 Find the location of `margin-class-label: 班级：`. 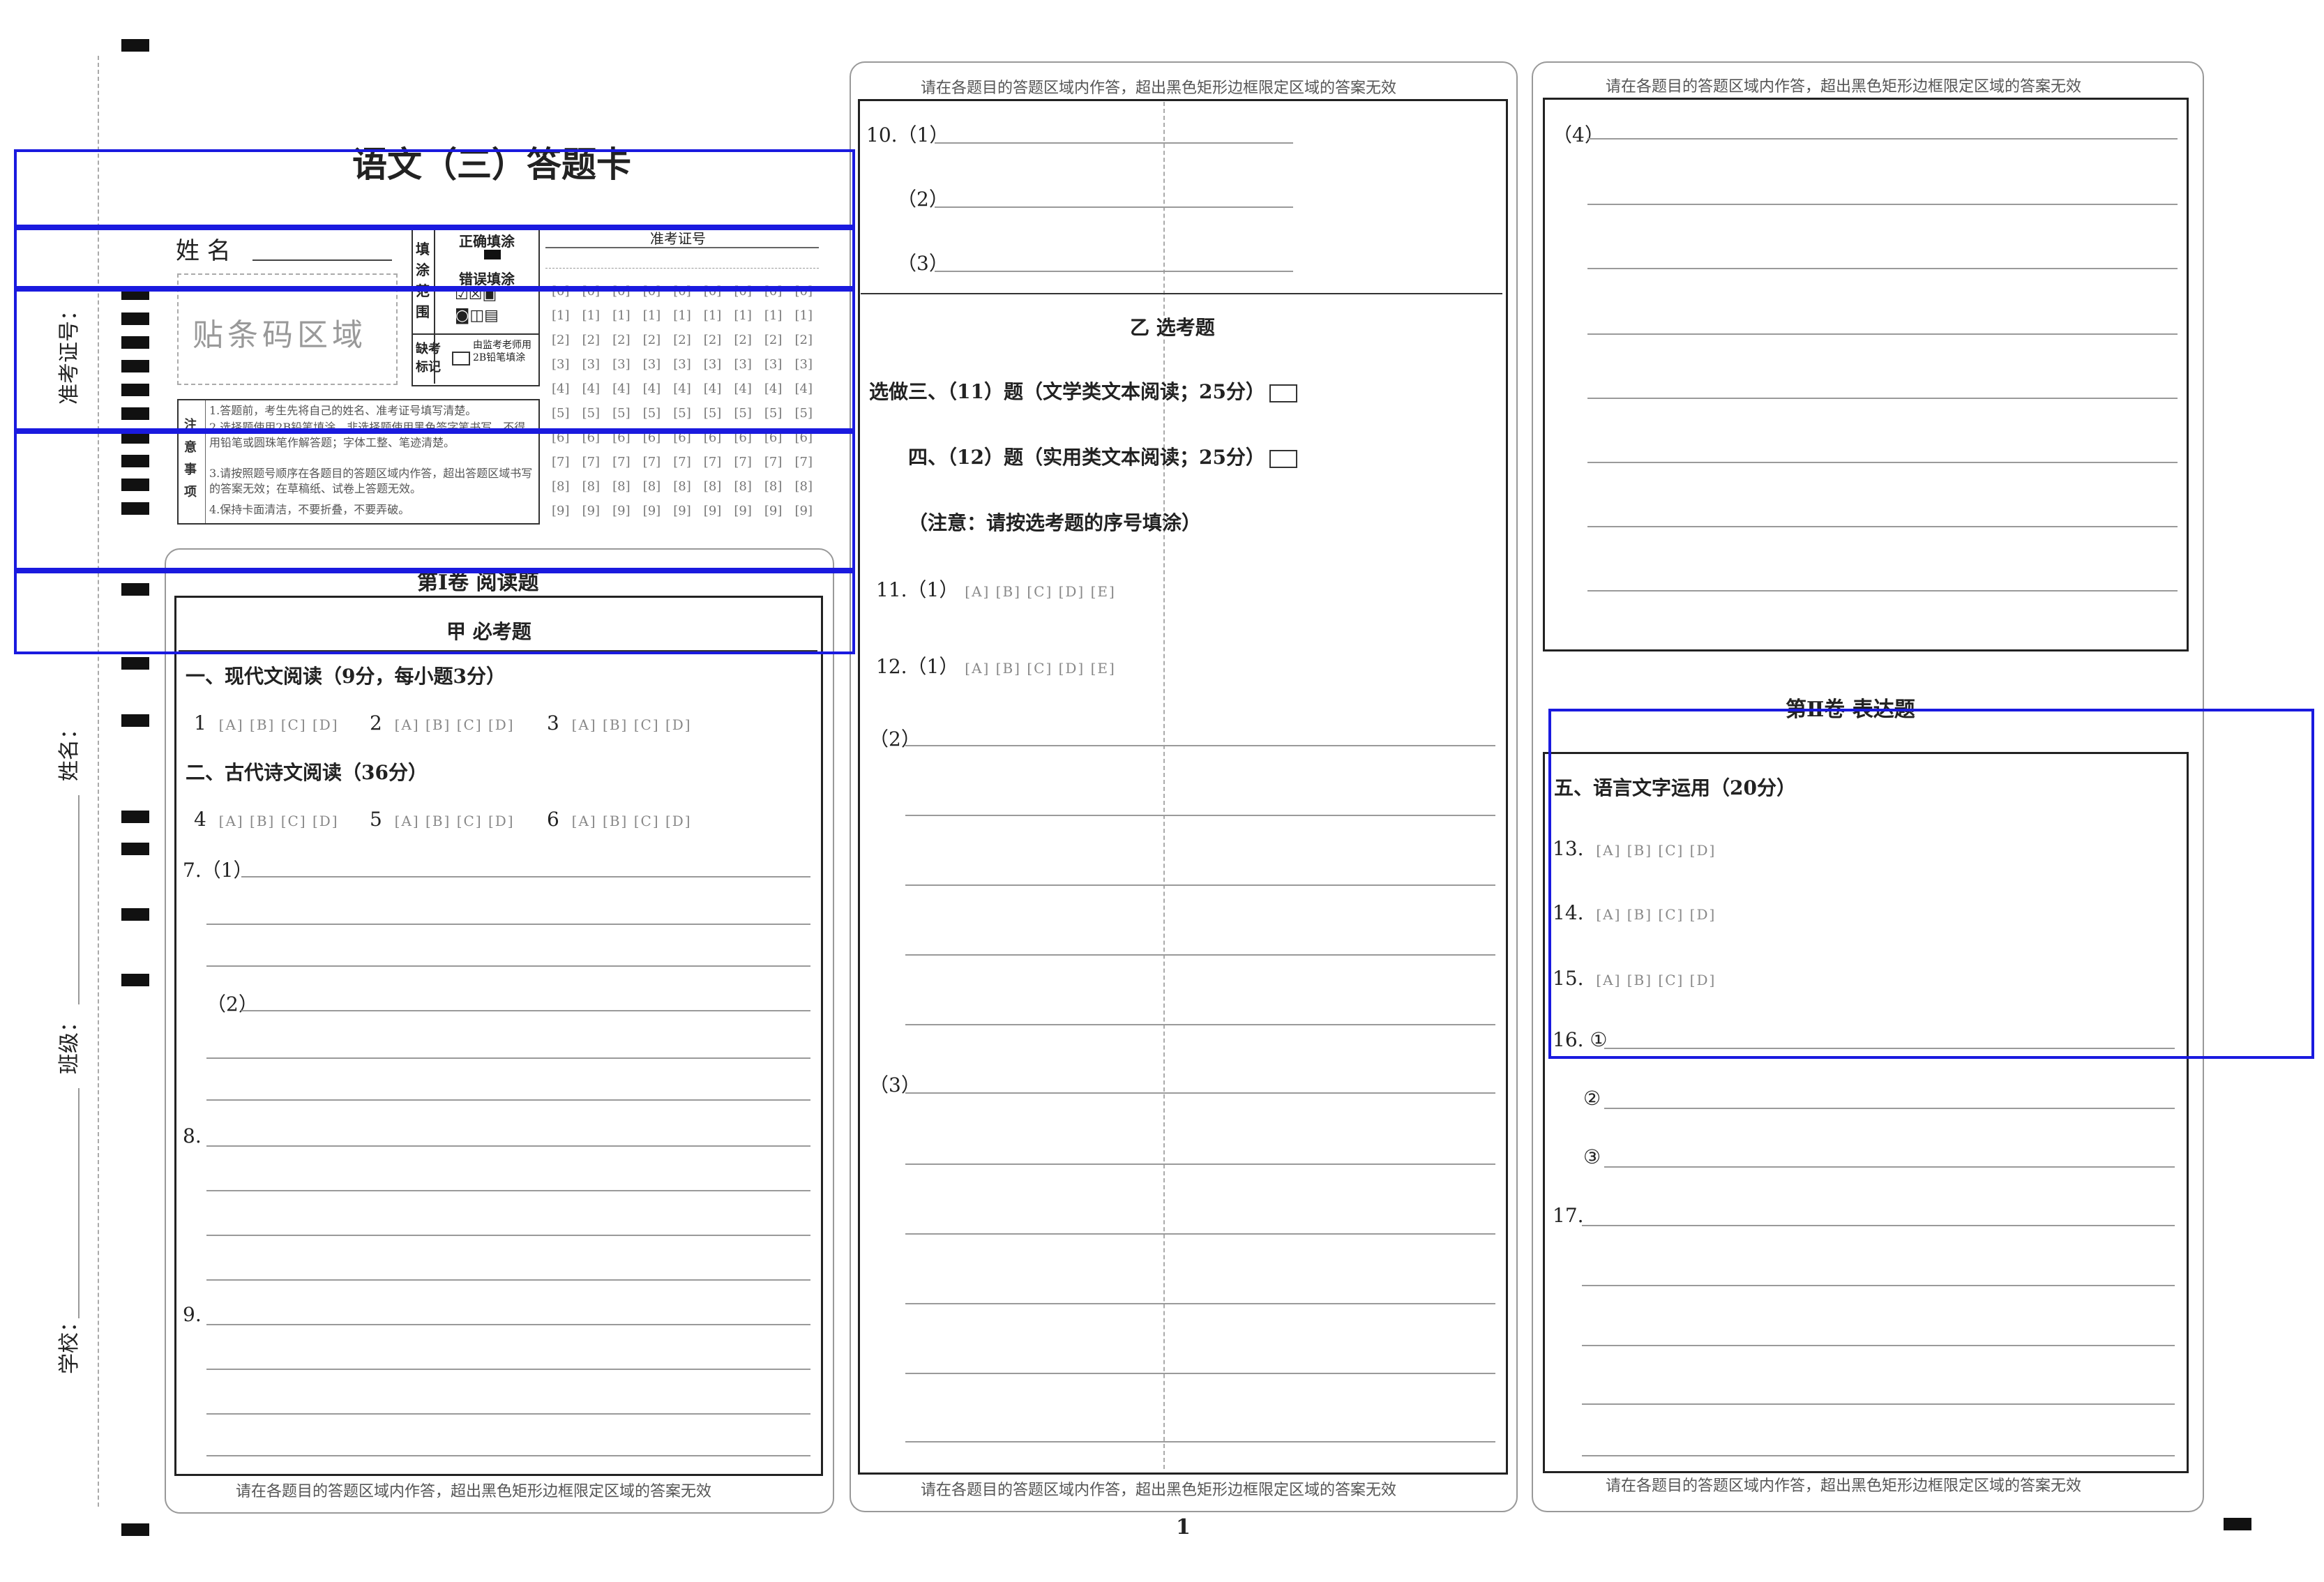

margin-class-label: 班级： is located at coordinates (69, 1042).